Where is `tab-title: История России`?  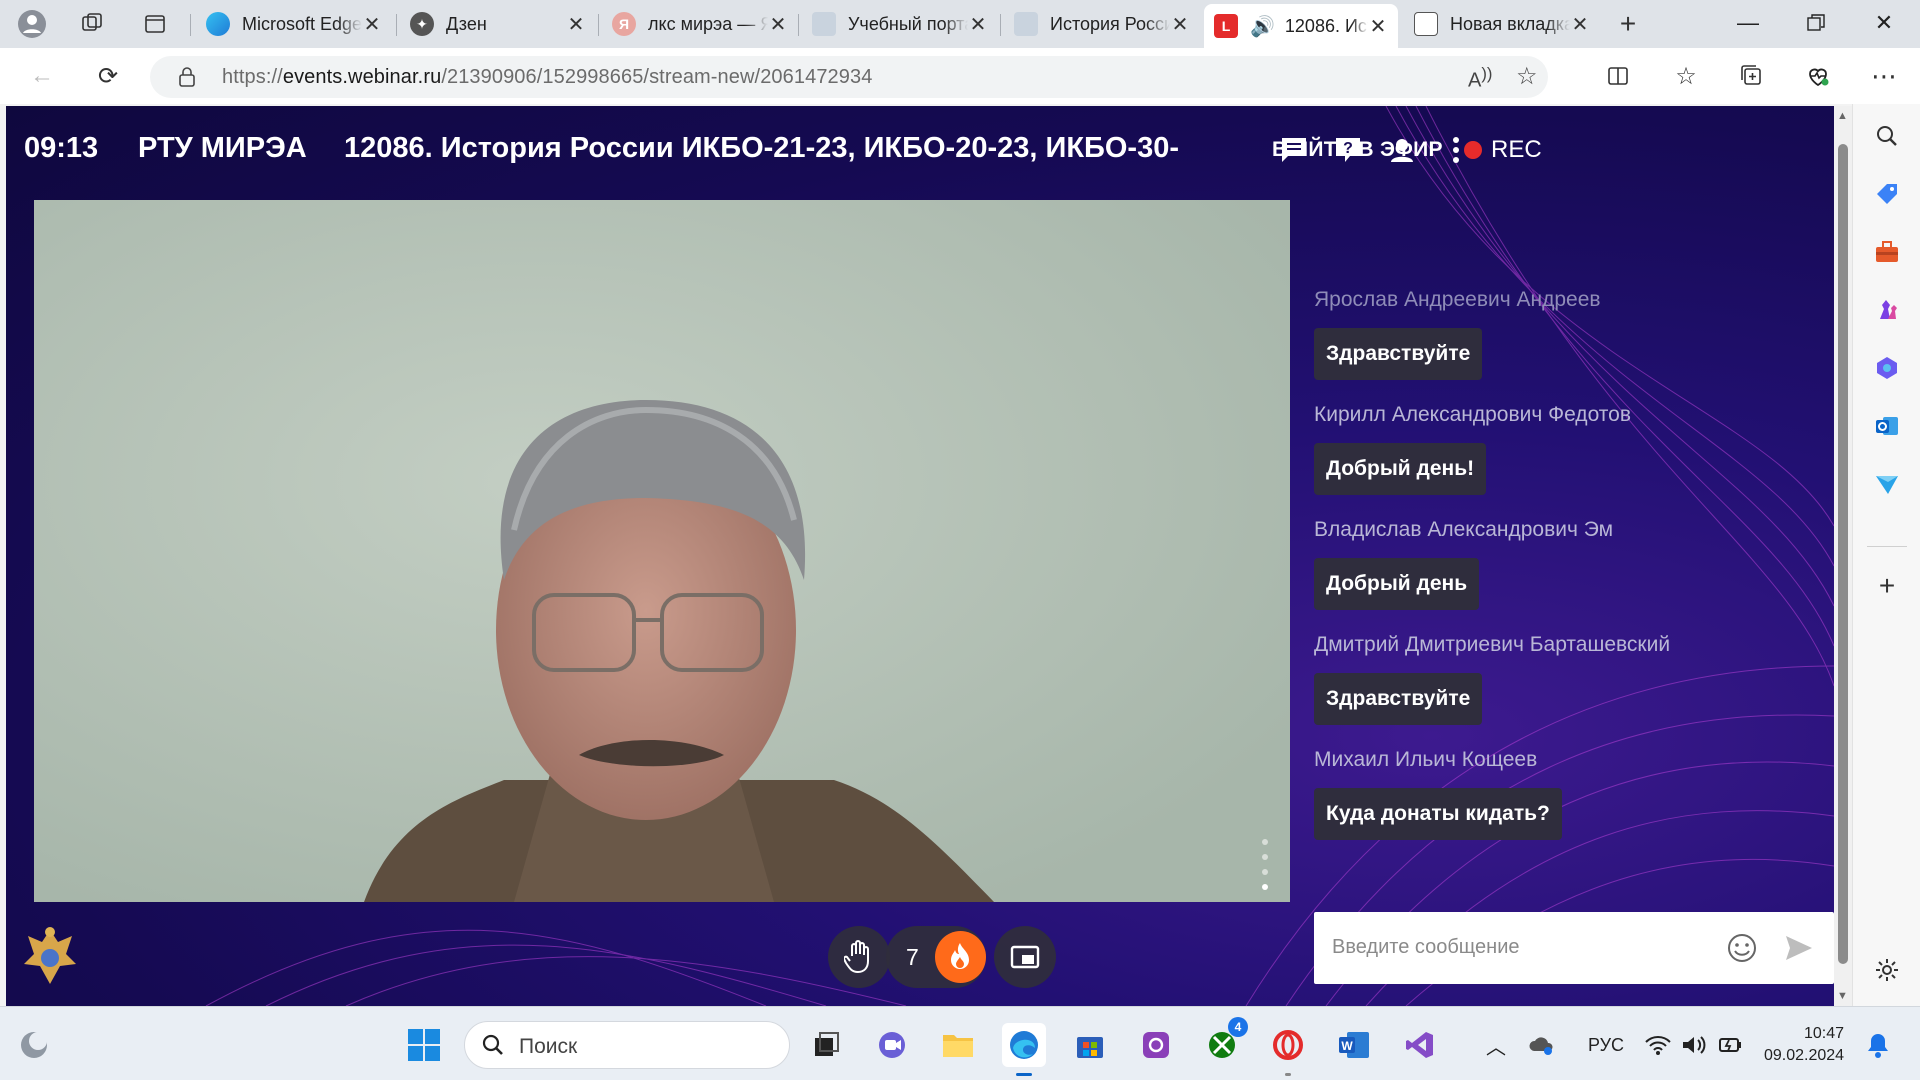
tab-title: История России is located at coordinates (1110, 23).